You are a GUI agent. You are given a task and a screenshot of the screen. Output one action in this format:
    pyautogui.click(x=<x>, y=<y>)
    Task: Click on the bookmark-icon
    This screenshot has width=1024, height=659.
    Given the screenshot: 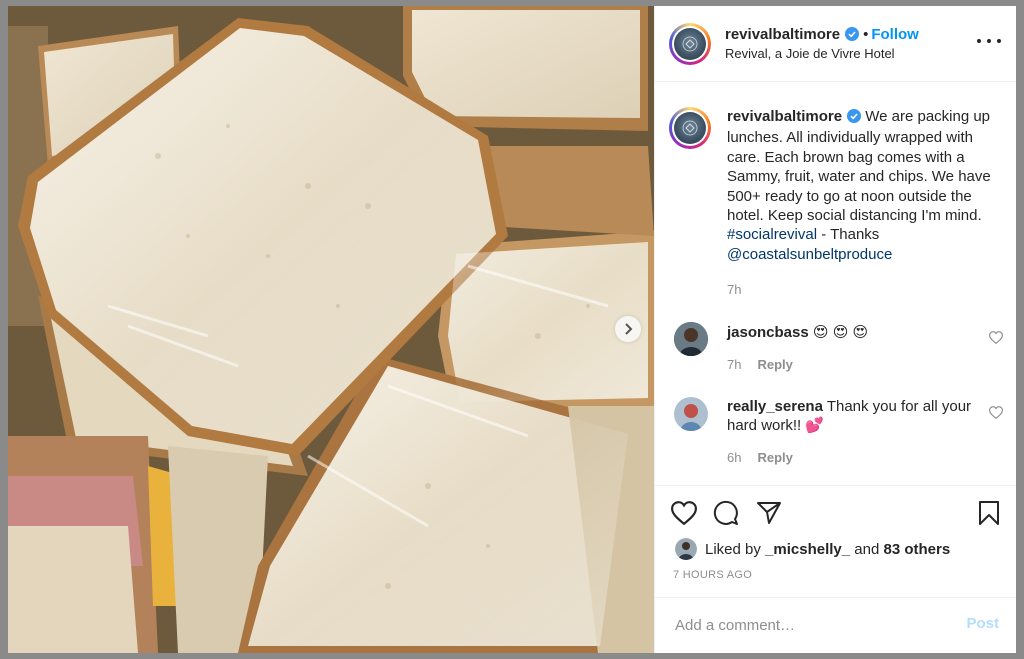 What is the action you would take?
    pyautogui.click(x=989, y=513)
    